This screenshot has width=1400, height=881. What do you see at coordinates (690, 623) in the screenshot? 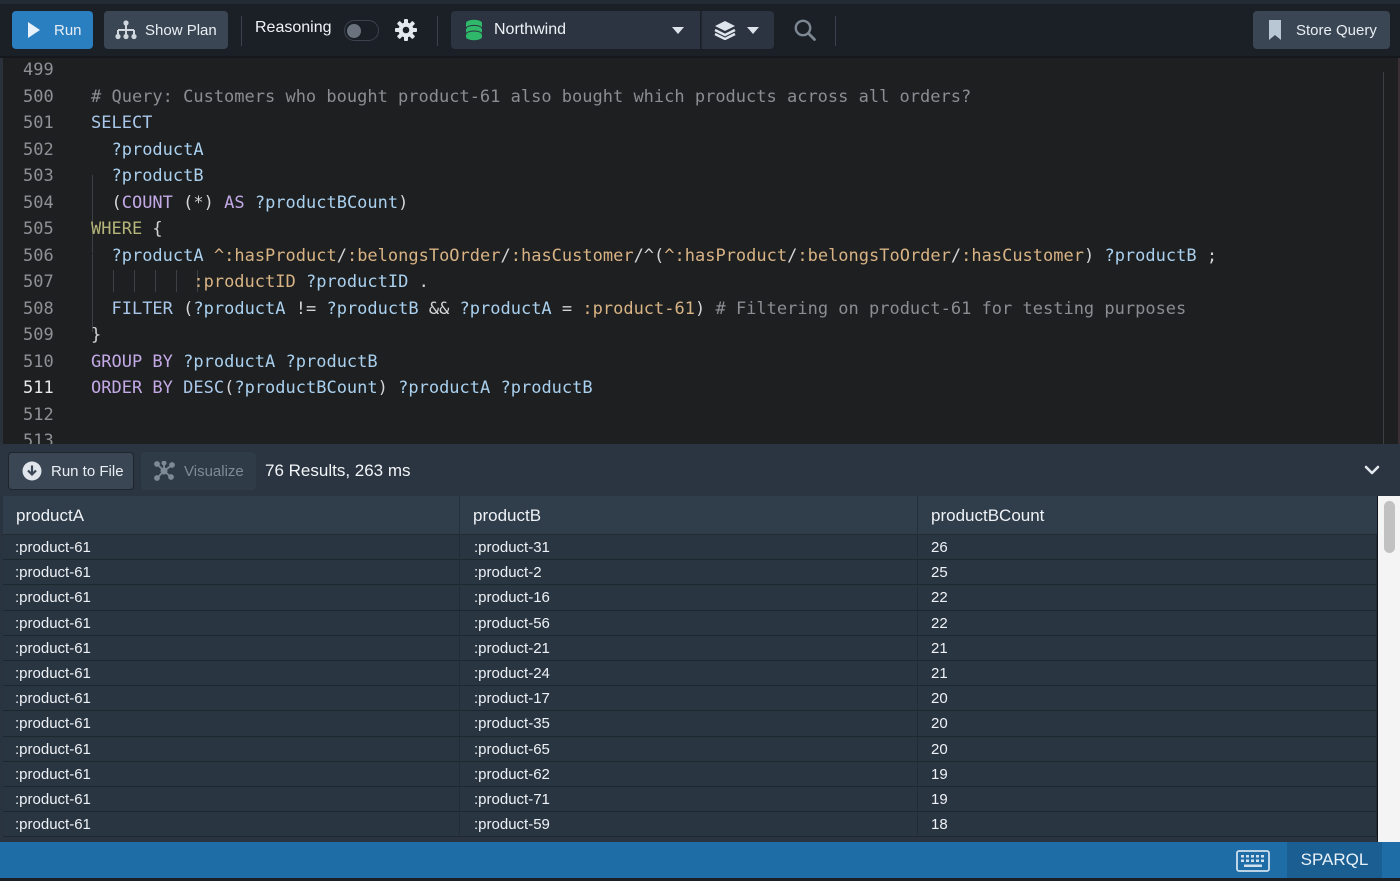
I see `table-row: :product-61:product-56 22` at bounding box center [690, 623].